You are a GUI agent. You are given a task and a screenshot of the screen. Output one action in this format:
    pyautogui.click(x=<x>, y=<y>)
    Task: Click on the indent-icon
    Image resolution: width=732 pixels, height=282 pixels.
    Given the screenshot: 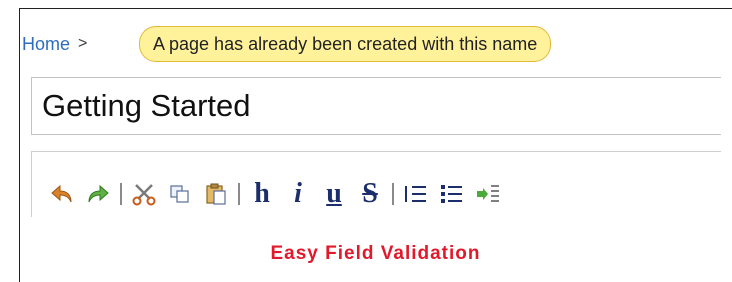 What is the action you would take?
    pyautogui.click(x=488, y=194)
    